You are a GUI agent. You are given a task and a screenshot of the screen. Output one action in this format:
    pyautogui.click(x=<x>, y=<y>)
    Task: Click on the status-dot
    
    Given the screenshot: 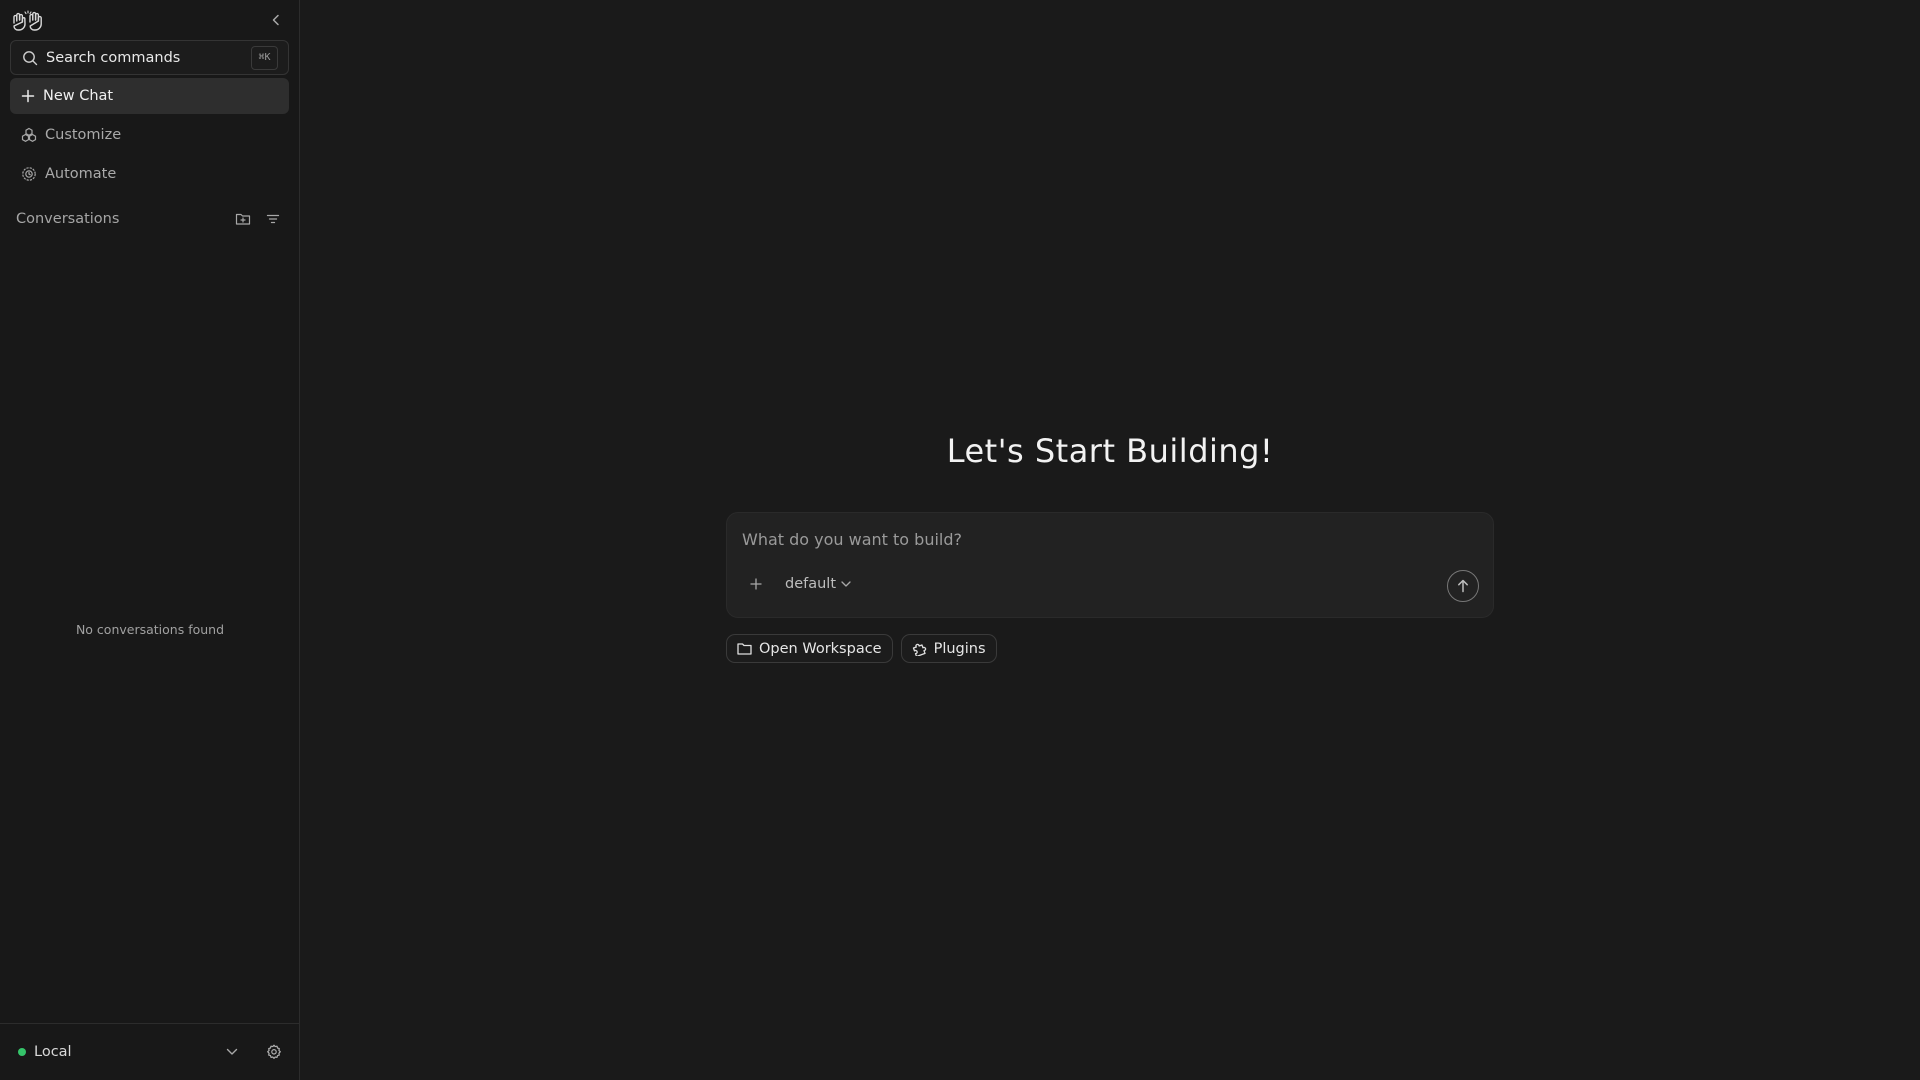 What is the action you would take?
    pyautogui.click(x=22, y=1052)
    